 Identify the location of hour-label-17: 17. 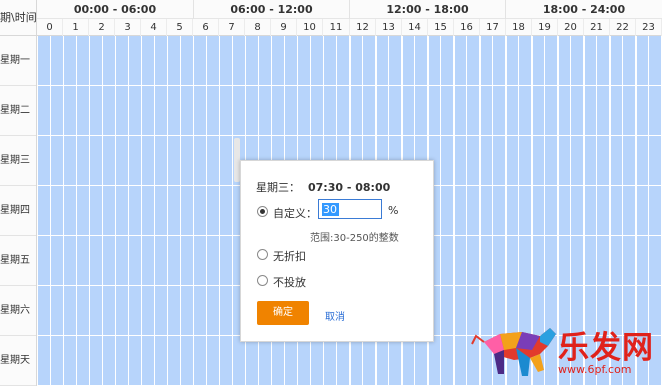
(493, 27).